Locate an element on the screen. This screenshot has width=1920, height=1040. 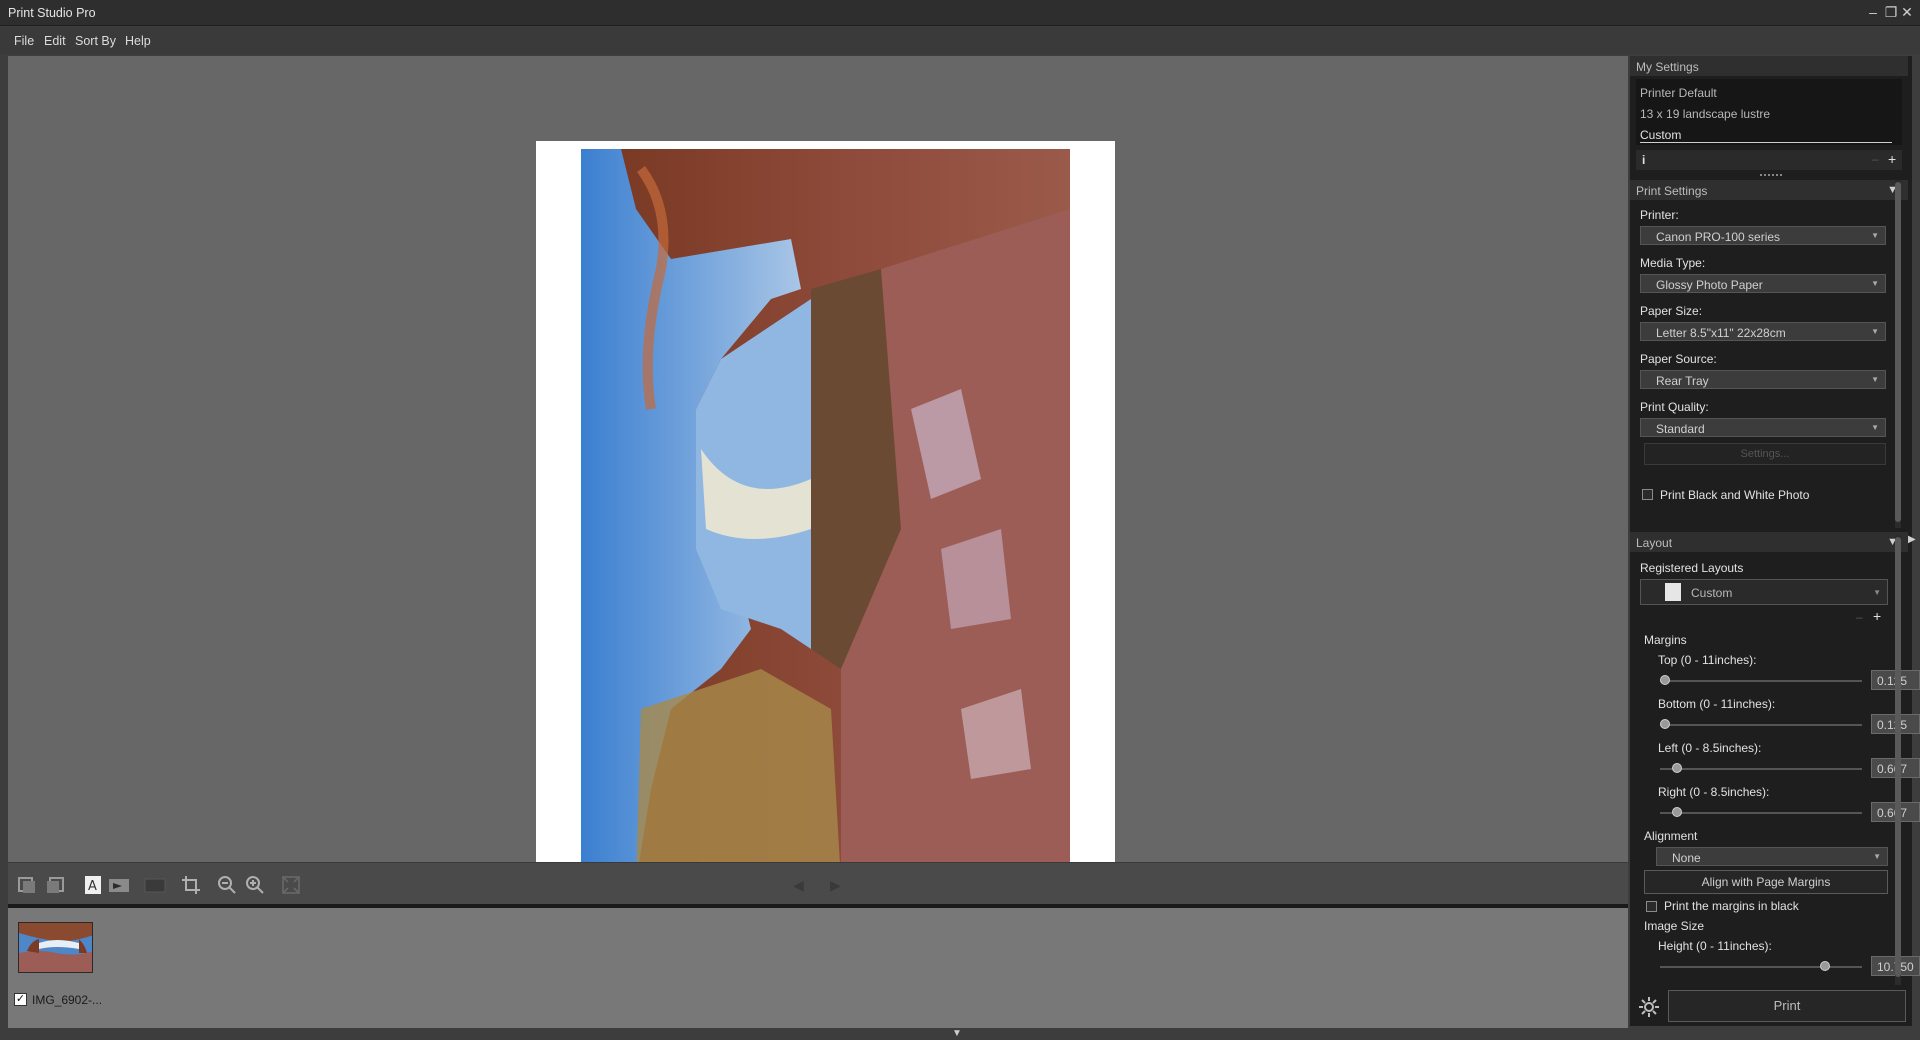
print-button: Print is located at coordinates (1787, 1006).